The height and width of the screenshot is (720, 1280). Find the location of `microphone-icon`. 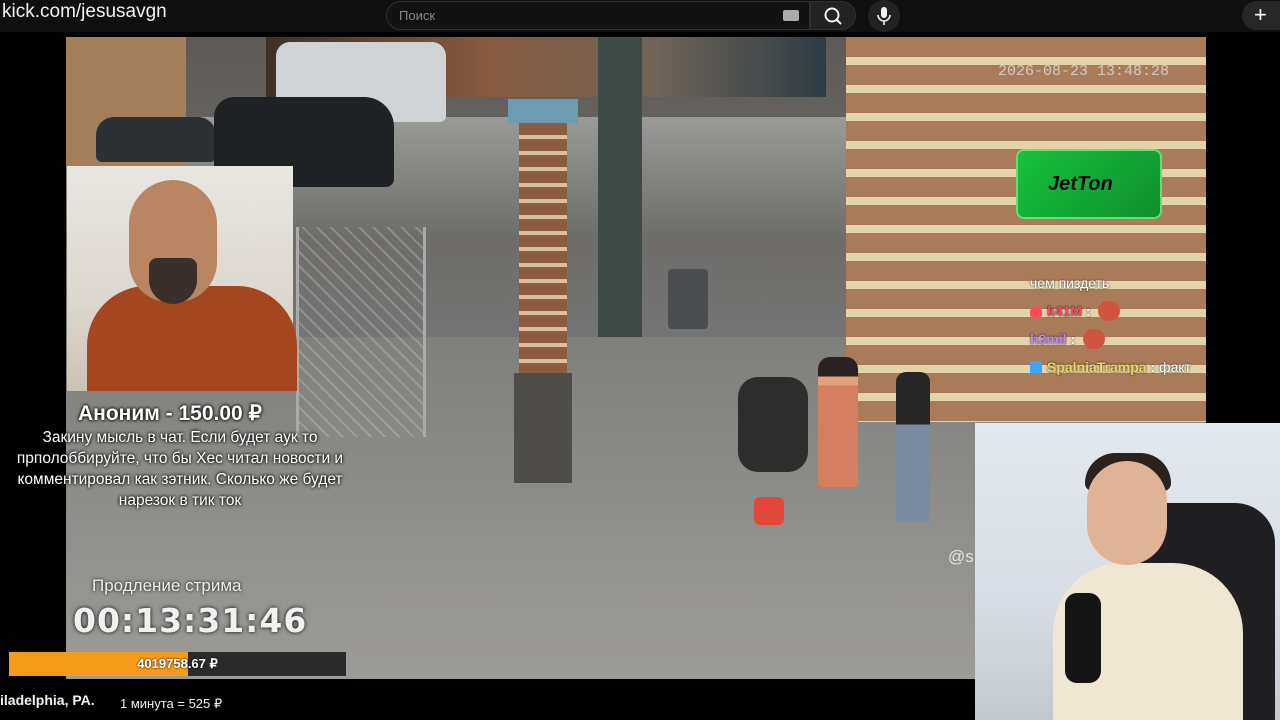

microphone-icon is located at coordinates (884, 16).